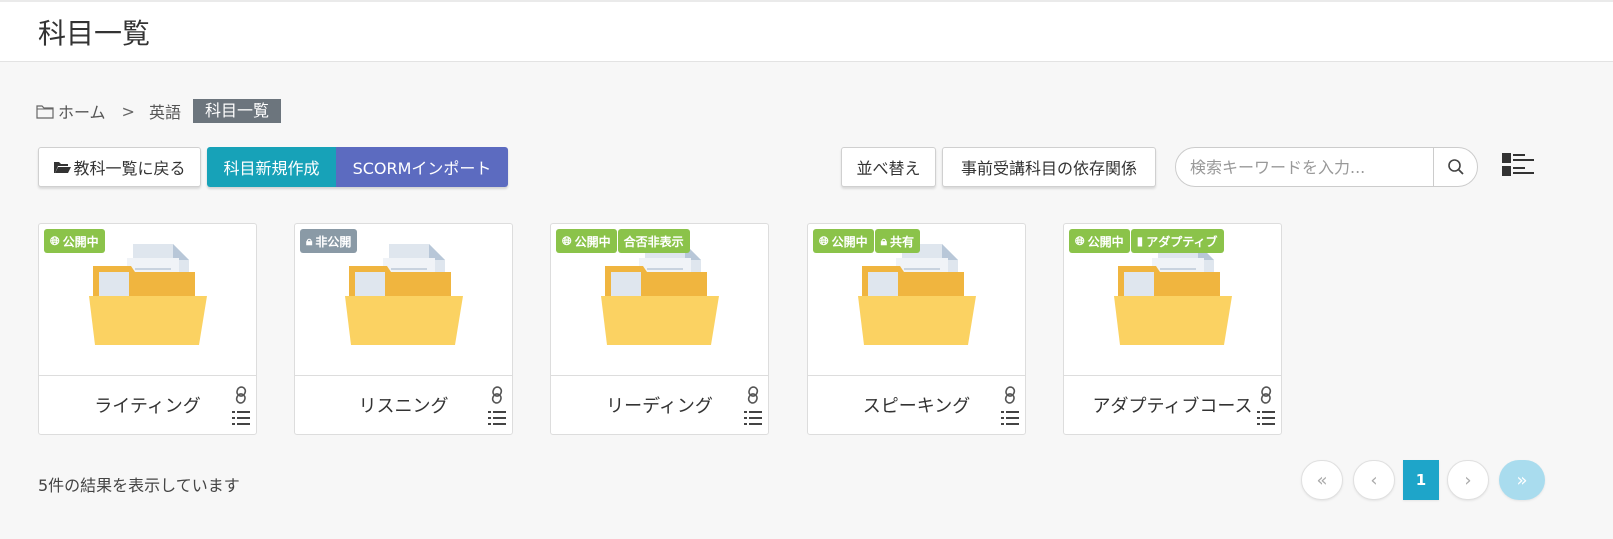 This screenshot has width=1613, height=539. I want to click on course-thumbnail: 🌐︎ 公開中 ▮ アダプティブ, so click(1172, 300).